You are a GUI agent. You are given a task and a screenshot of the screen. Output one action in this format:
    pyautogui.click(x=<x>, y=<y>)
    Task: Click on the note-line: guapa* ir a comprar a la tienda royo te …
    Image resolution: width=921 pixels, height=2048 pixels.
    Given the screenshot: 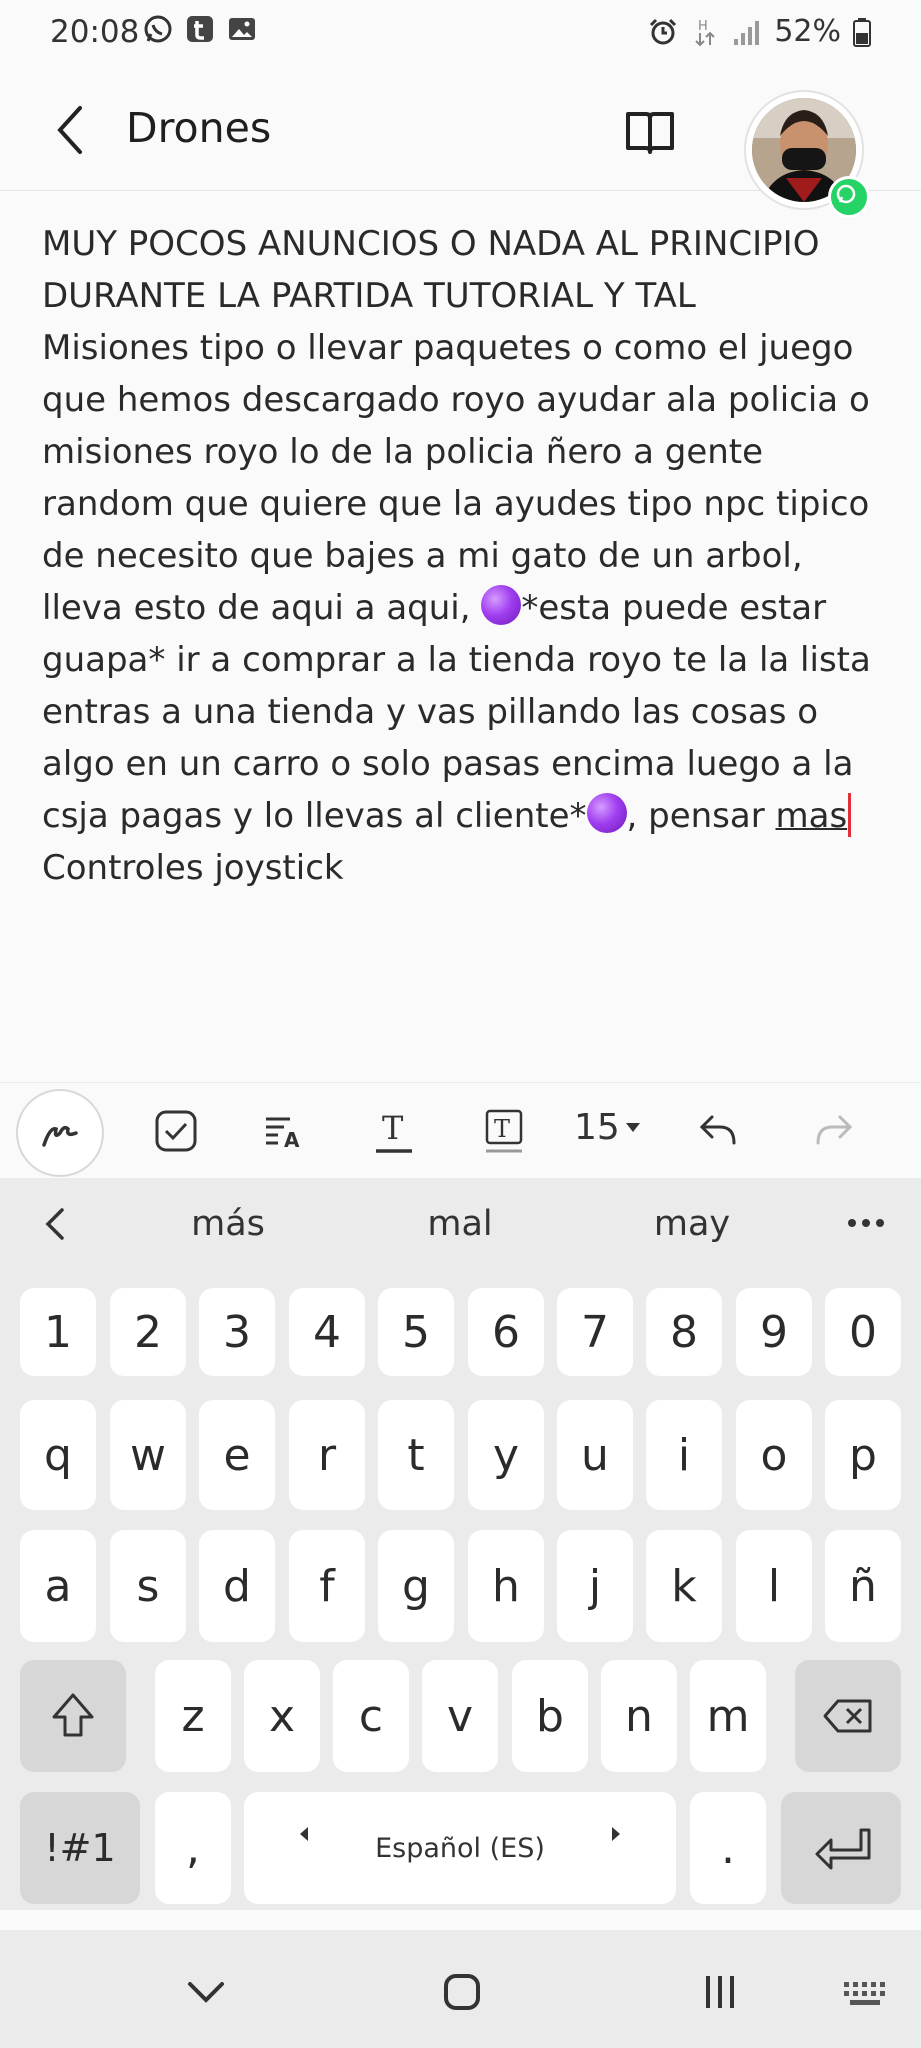 What is the action you would take?
    pyautogui.click(x=456, y=660)
    